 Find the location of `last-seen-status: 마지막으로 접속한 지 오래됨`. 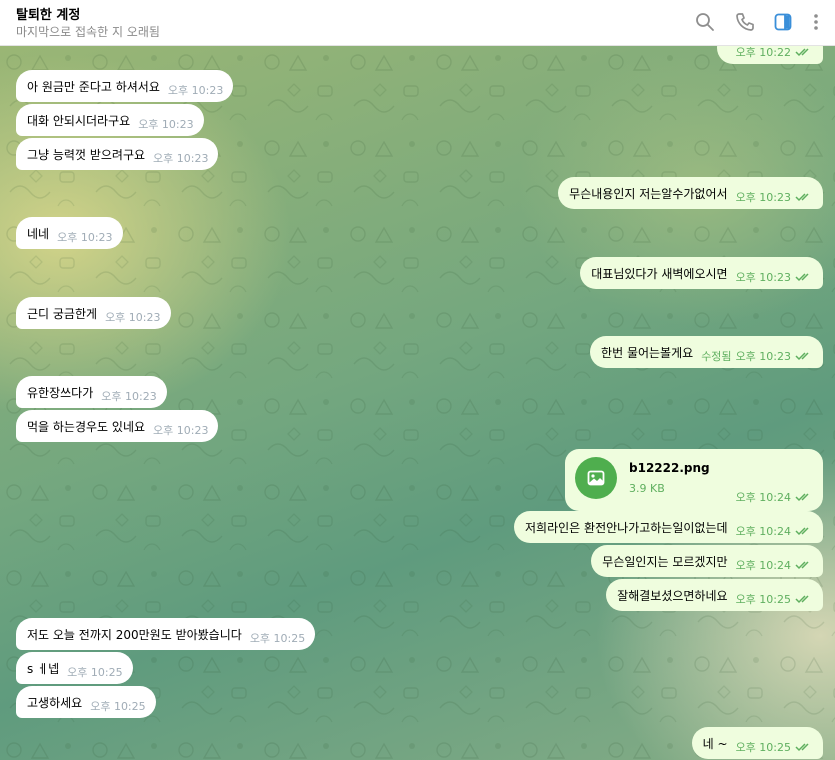

last-seen-status: 마지막으로 접속한 지 오래됨 is located at coordinates (88, 32).